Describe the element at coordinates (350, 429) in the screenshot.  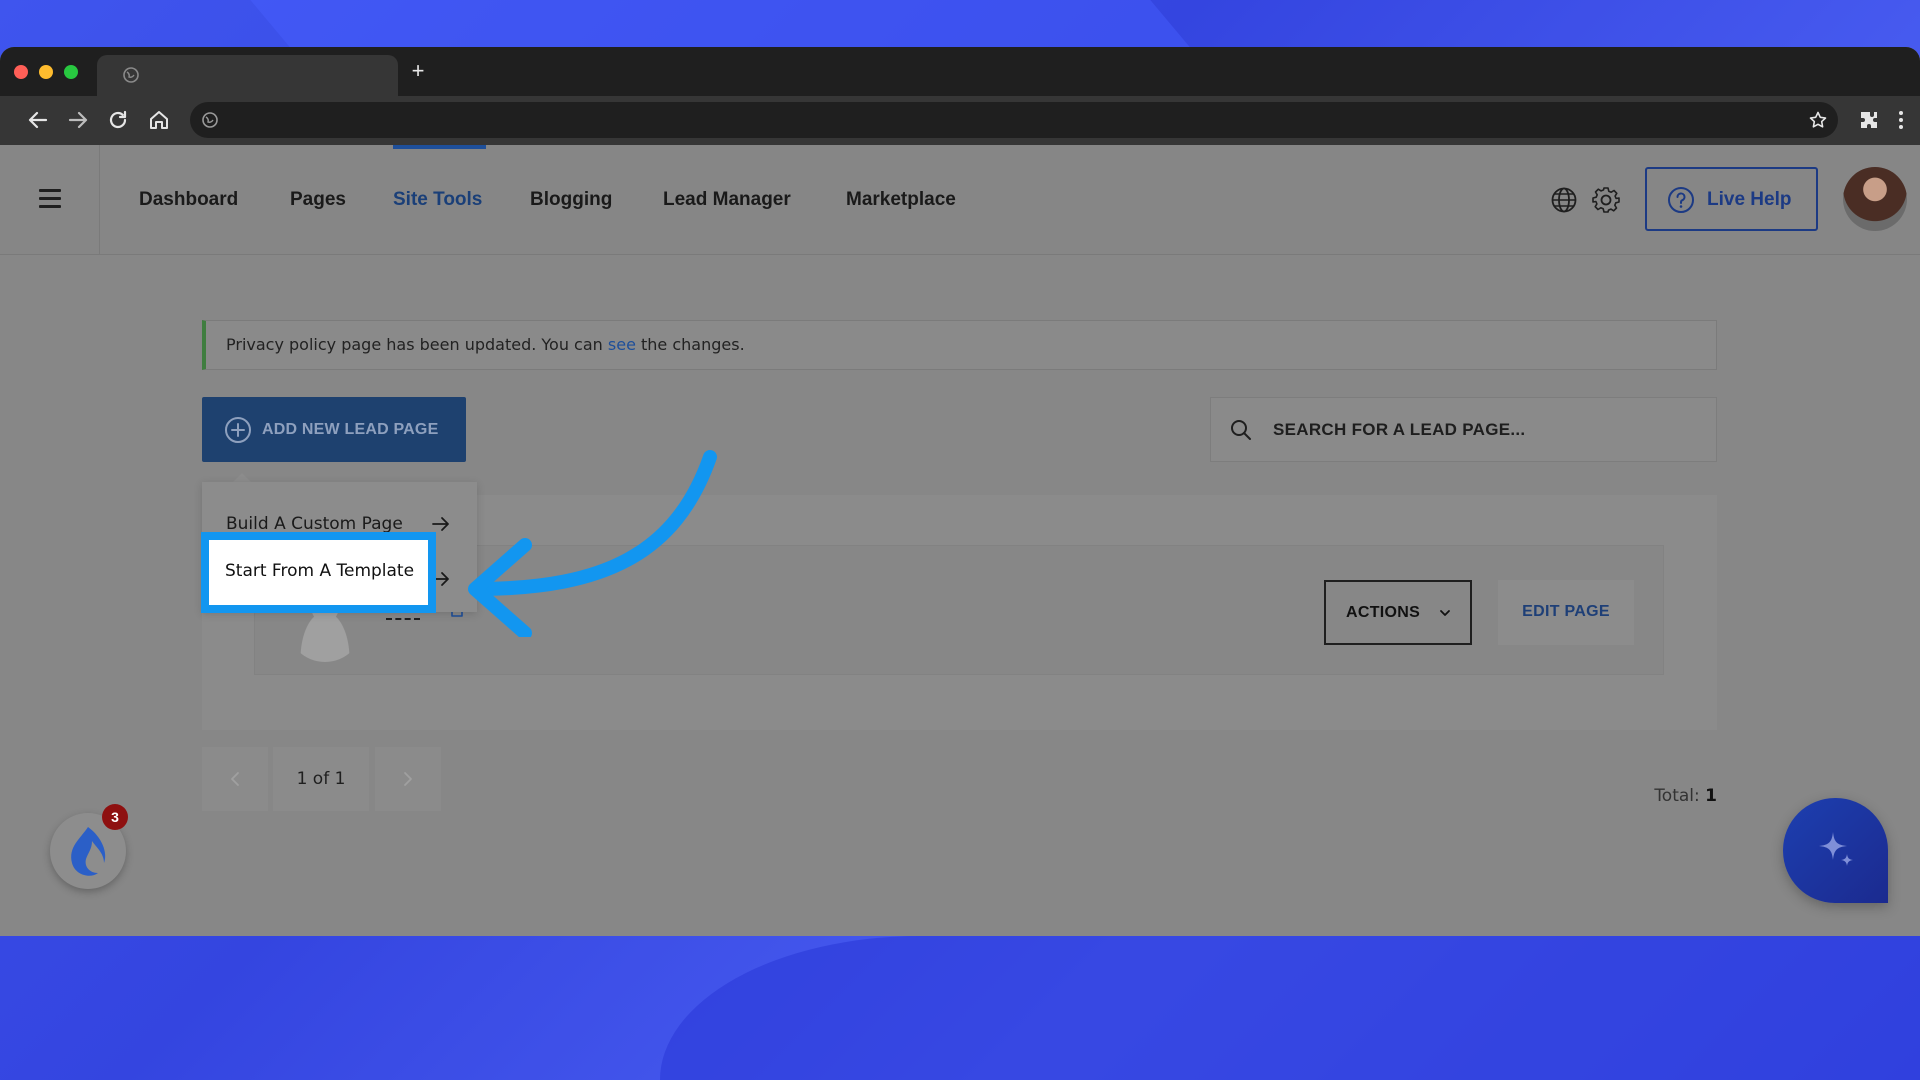
I see `add-new-lead-page-label: ADD NEW LEAD PAGE` at that location.